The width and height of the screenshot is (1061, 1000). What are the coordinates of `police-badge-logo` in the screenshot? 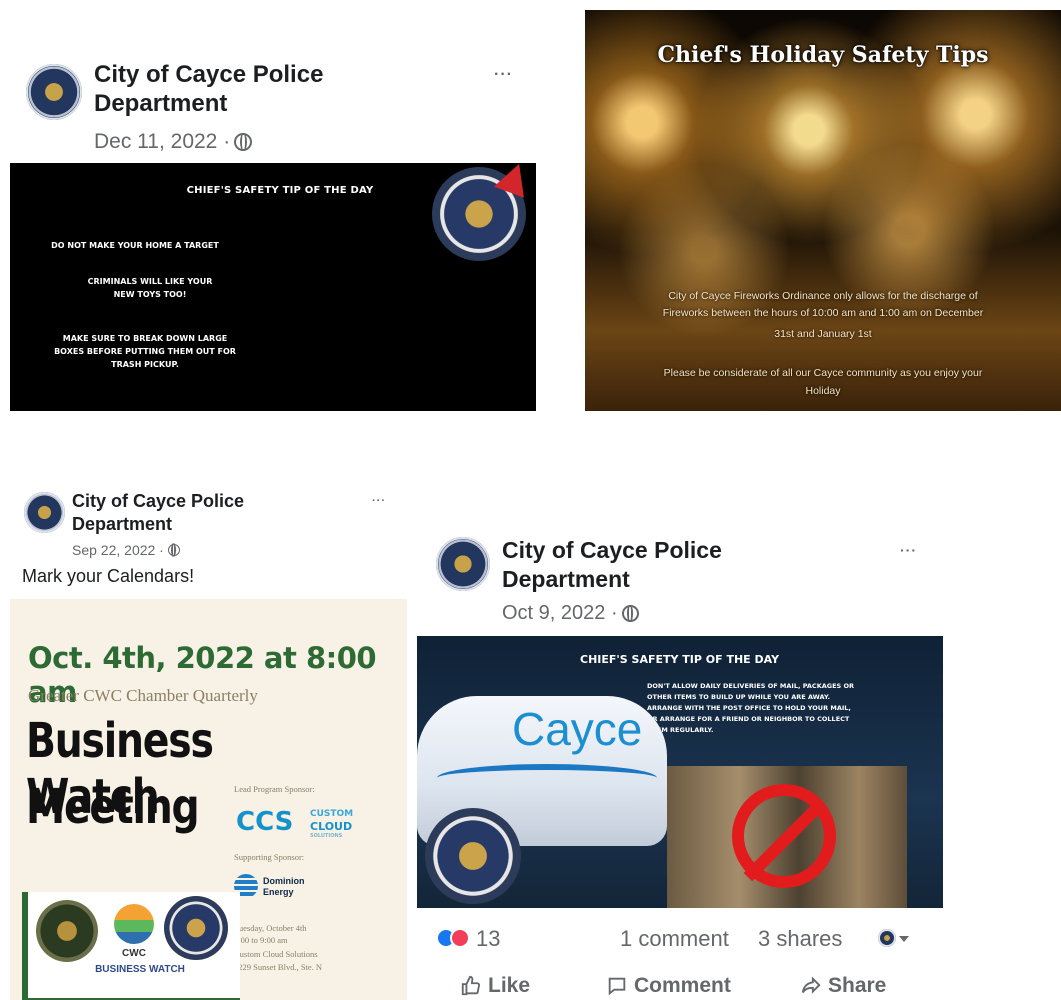 It's located at (67, 931).